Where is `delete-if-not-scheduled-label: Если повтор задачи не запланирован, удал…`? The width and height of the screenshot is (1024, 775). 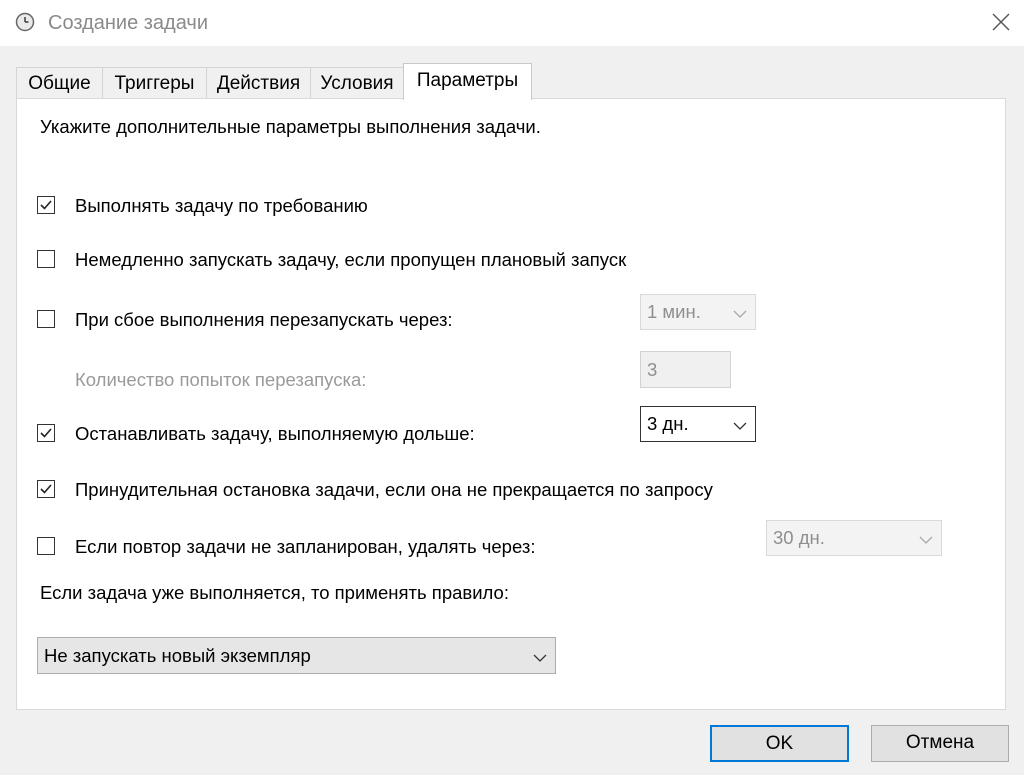 delete-if-not-scheduled-label: Если повтор задачи не запланирован, удал… is located at coordinates (305, 547).